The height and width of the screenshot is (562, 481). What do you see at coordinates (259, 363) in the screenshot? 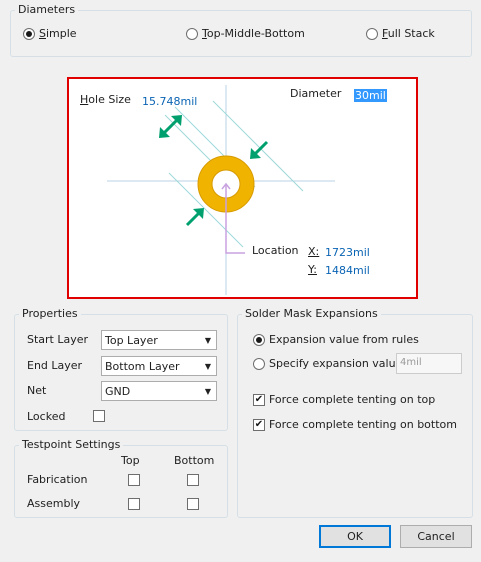
I see `radio-specify-dot` at bounding box center [259, 363].